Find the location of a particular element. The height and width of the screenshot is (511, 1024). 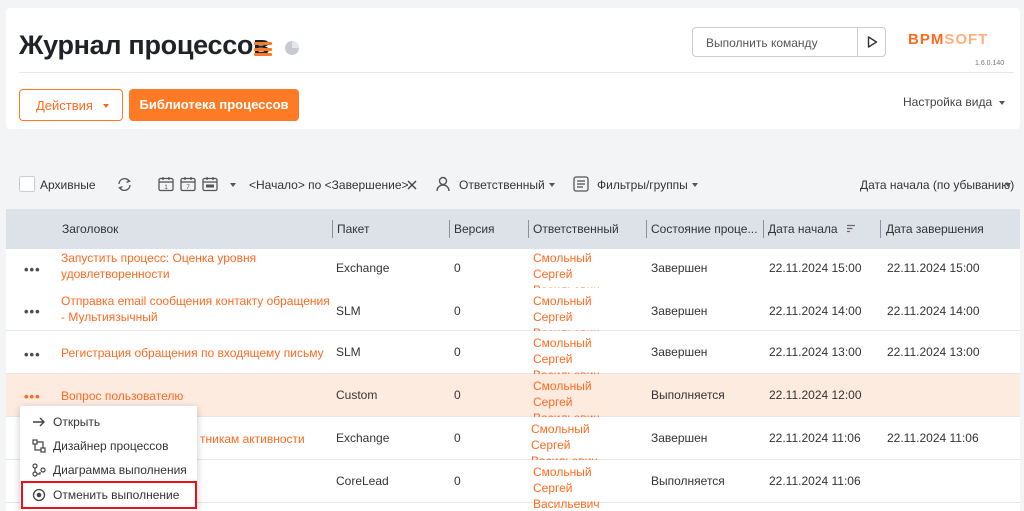

period-filter: <Начало> по <Завершение> is located at coordinates (329, 185).